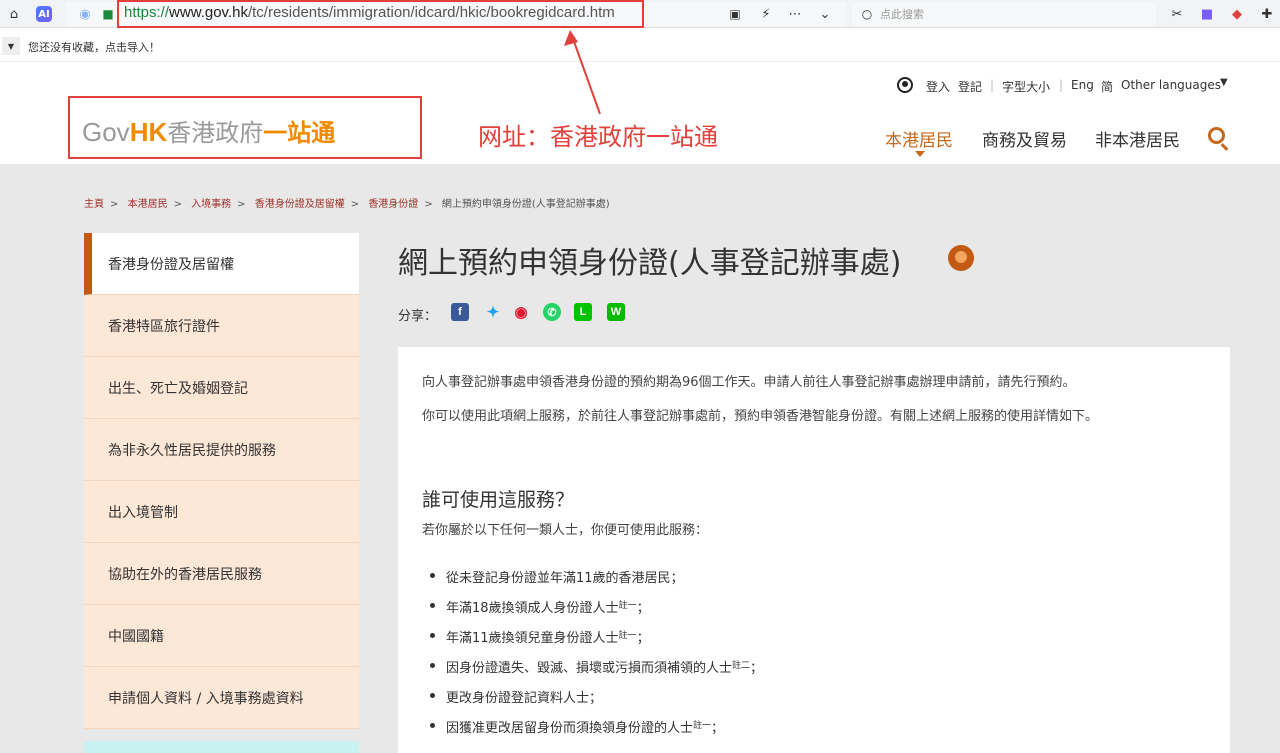 The width and height of the screenshot is (1280, 753). I want to click on english-link: Eng, so click(1082, 85).